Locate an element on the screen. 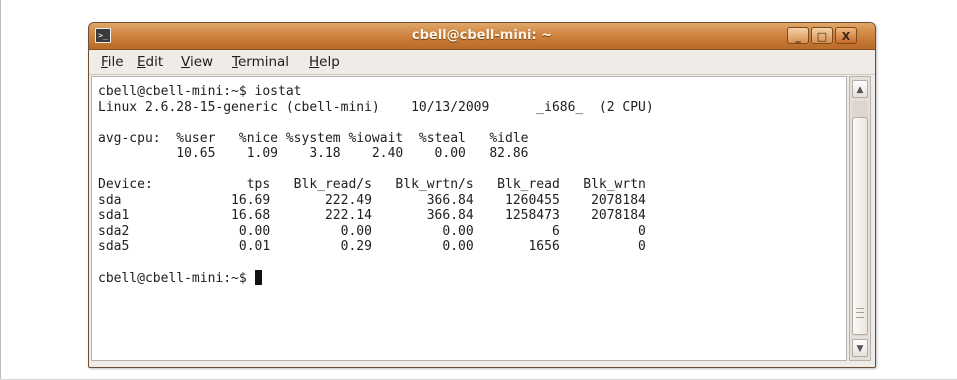 The image size is (957, 380). scrollbar-thumb is located at coordinates (860, 226).